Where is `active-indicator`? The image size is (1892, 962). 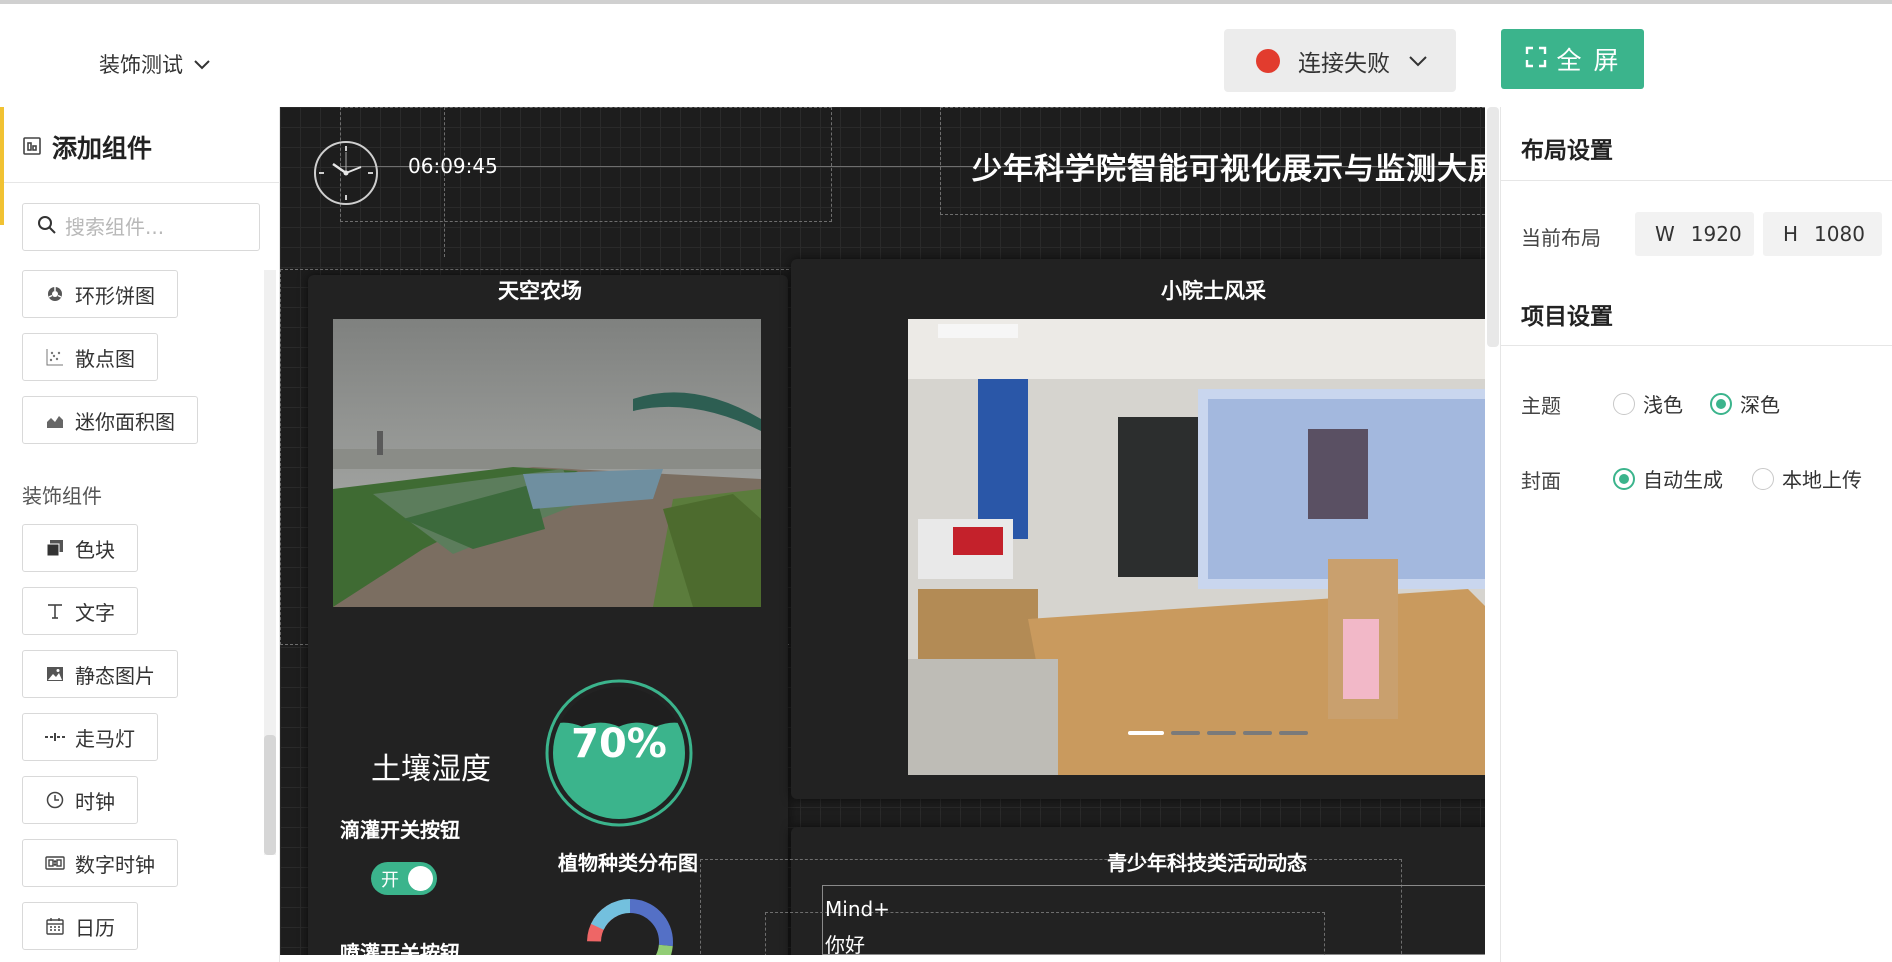 active-indicator is located at coordinates (2, 166).